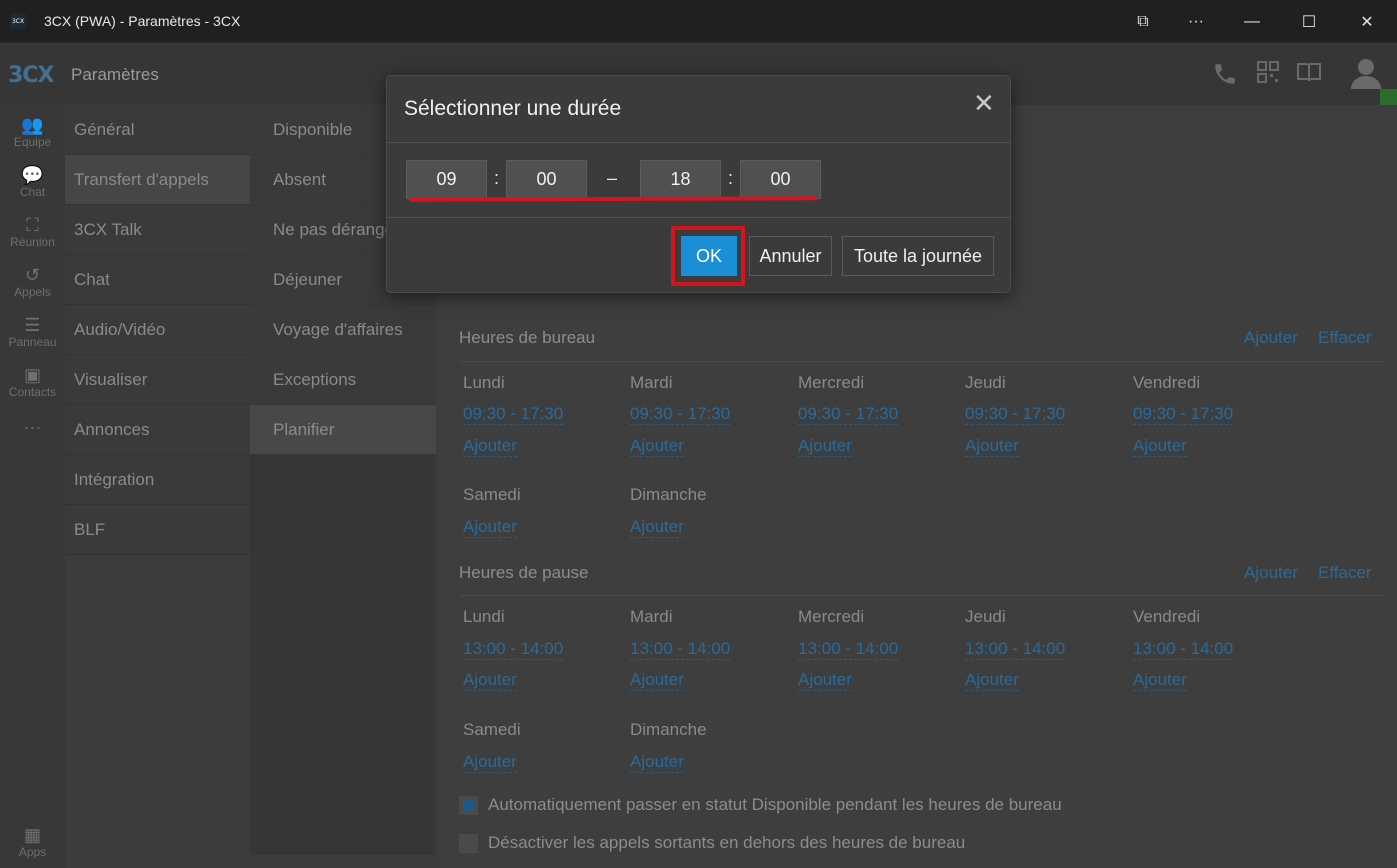 This screenshot has width=1397, height=868. What do you see at coordinates (343, 380) in the screenshot?
I see `status-item-exceptions: Exceptions` at bounding box center [343, 380].